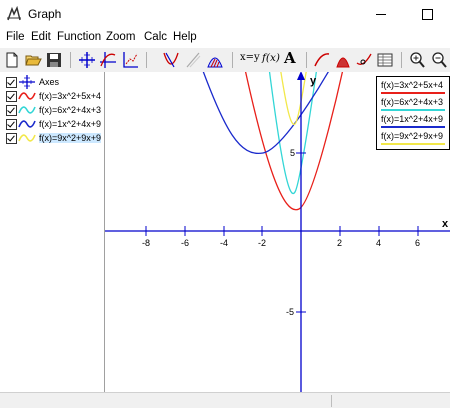 This screenshot has width=450, height=408. Describe the element at coordinates (120, 37) in the screenshot. I see `menu-zoom: Zoom` at that location.